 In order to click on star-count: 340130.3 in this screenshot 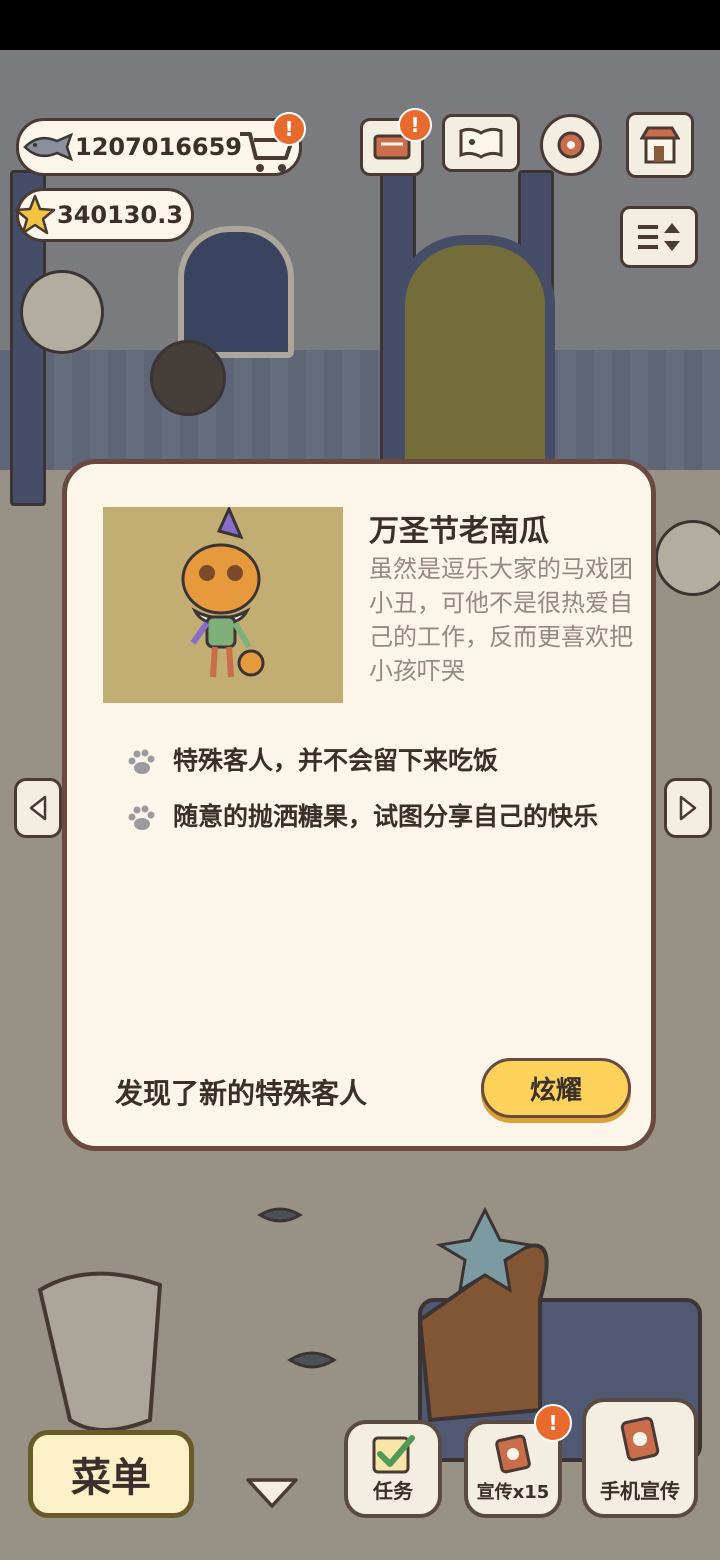, I will do `click(120, 215)`.